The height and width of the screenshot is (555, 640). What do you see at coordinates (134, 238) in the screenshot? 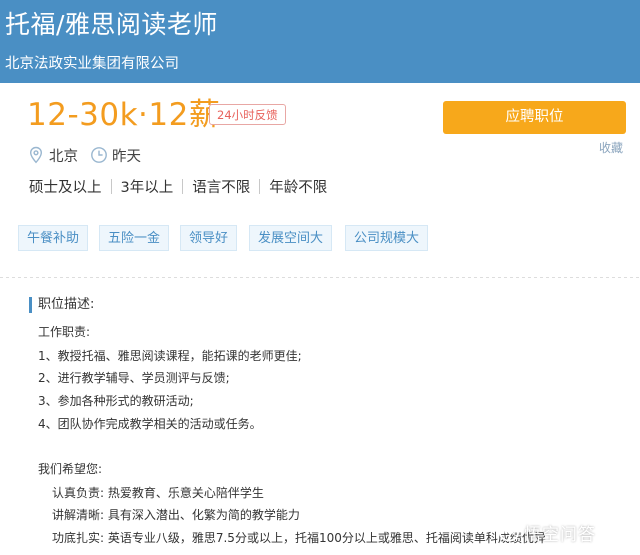
I see `perk-tag: 五险一金` at bounding box center [134, 238].